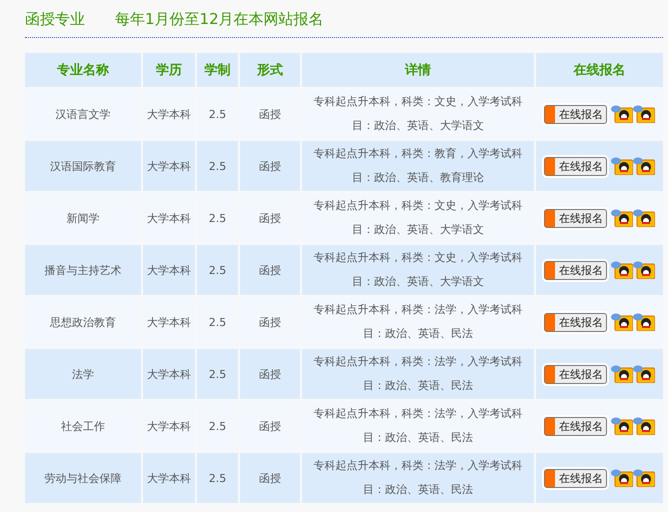  Describe the element at coordinates (83, 374) in the screenshot. I see `table-cell: 法学` at that location.